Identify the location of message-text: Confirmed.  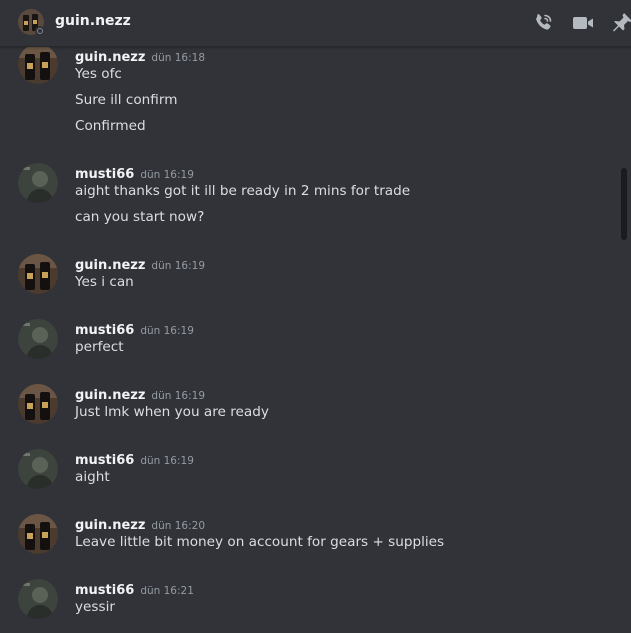
(110, 126).